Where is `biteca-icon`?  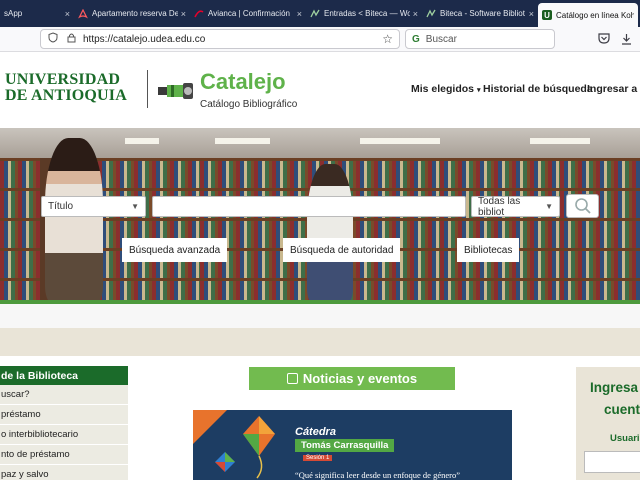 biteca-icon is located at coordinates (431, 14).